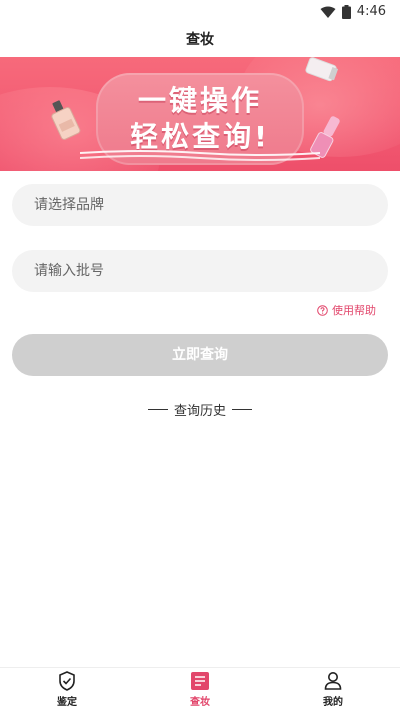 The height and width of the screenshot is (710, 400). Describe the element at coordinates (69, 205) in the screenshot. I see `brand-select-placeholder: 请选择品牌` at that location.